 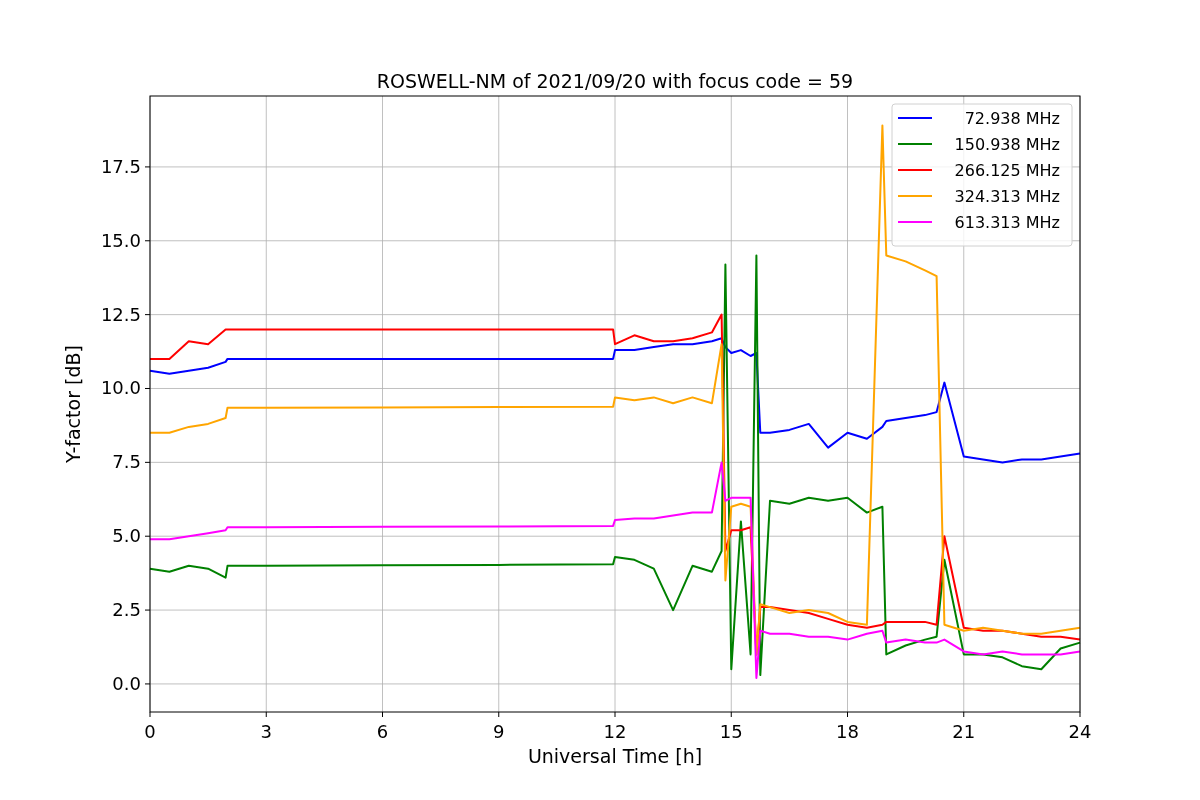 I want to click on tick-label: 12, so click(x=615, y=731).